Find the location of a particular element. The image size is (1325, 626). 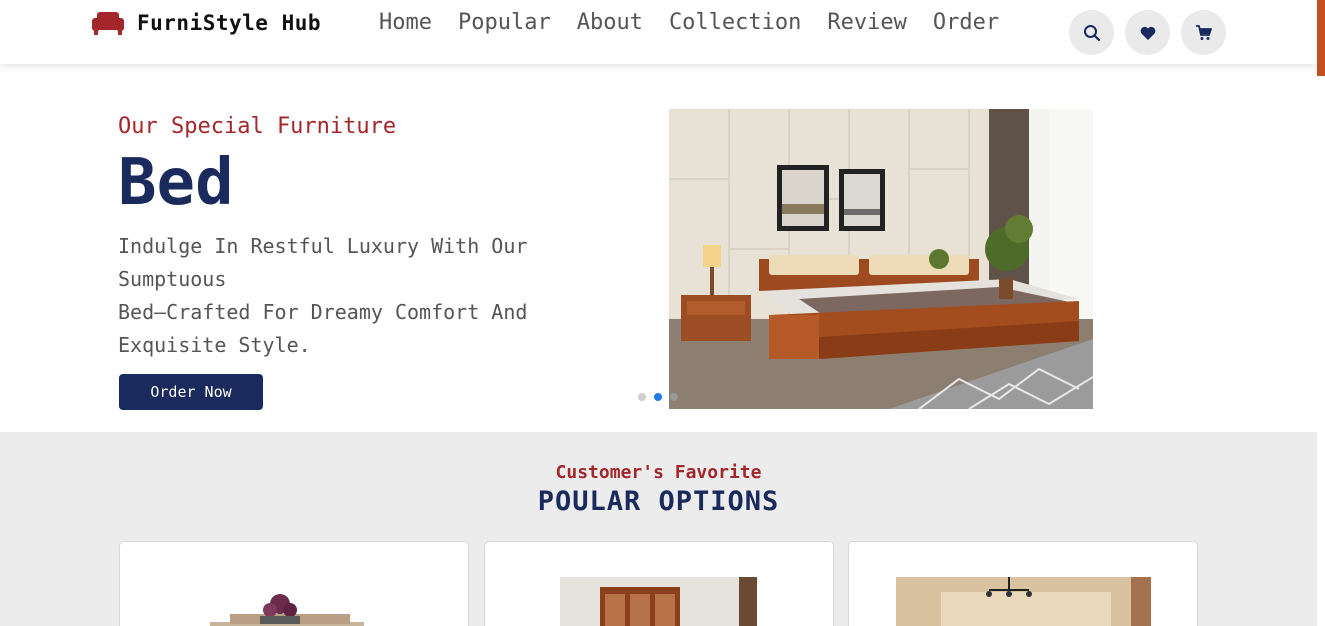

brand-logo: FurniStyle Hub is located at coordinates (206, 23).